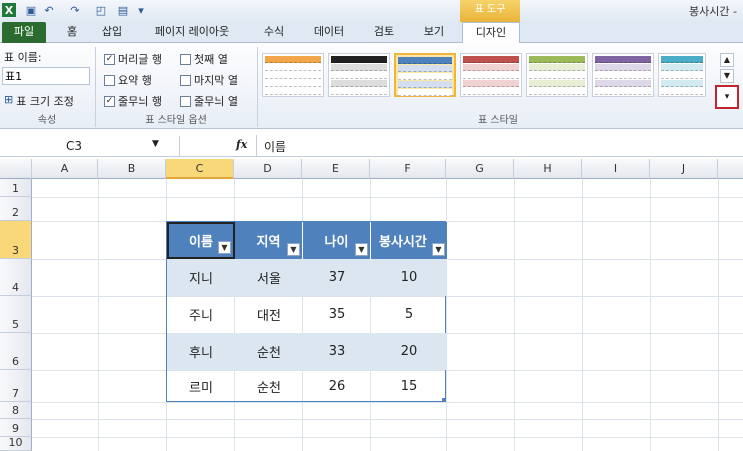 The height and width of the screenshot is (451, 743). What do you see at coordinates (269, 314) in the screenshot?
I see `table-cell: 대전` at bounding box center [269, 314].